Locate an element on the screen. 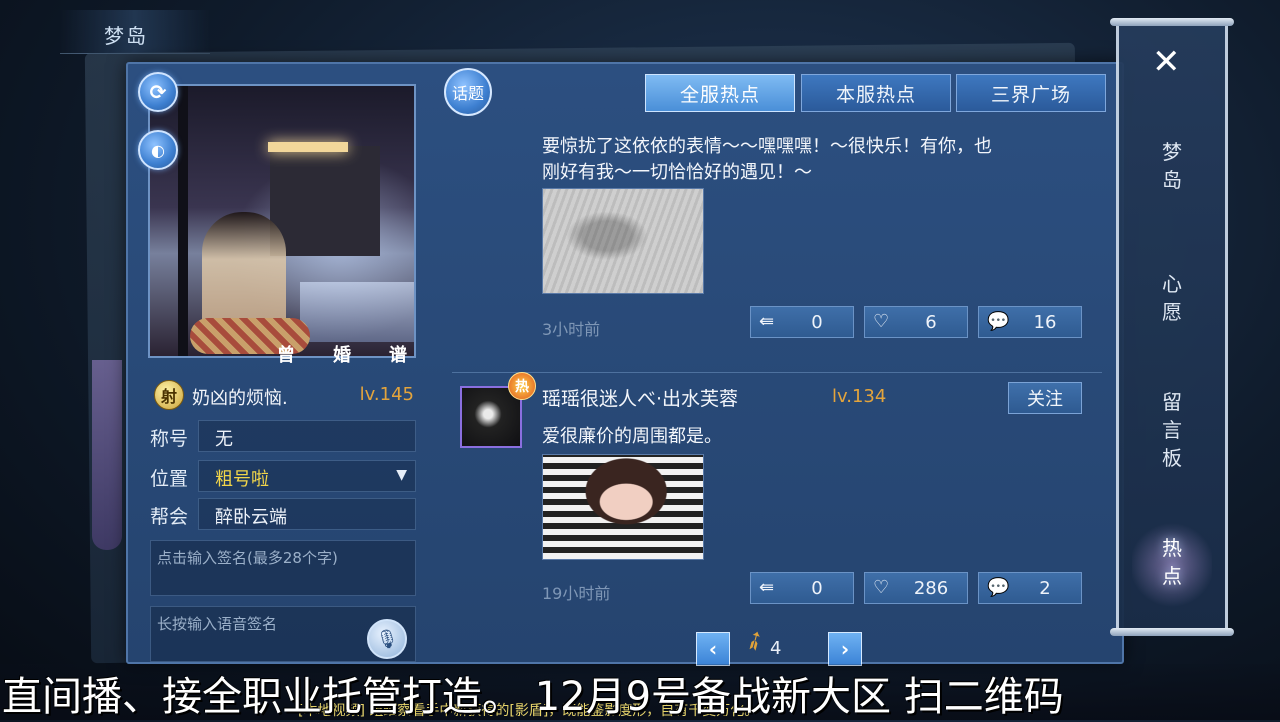 The image size is (1280, 722). post-1-share-count: 0 is located at coordinates (817, 322).